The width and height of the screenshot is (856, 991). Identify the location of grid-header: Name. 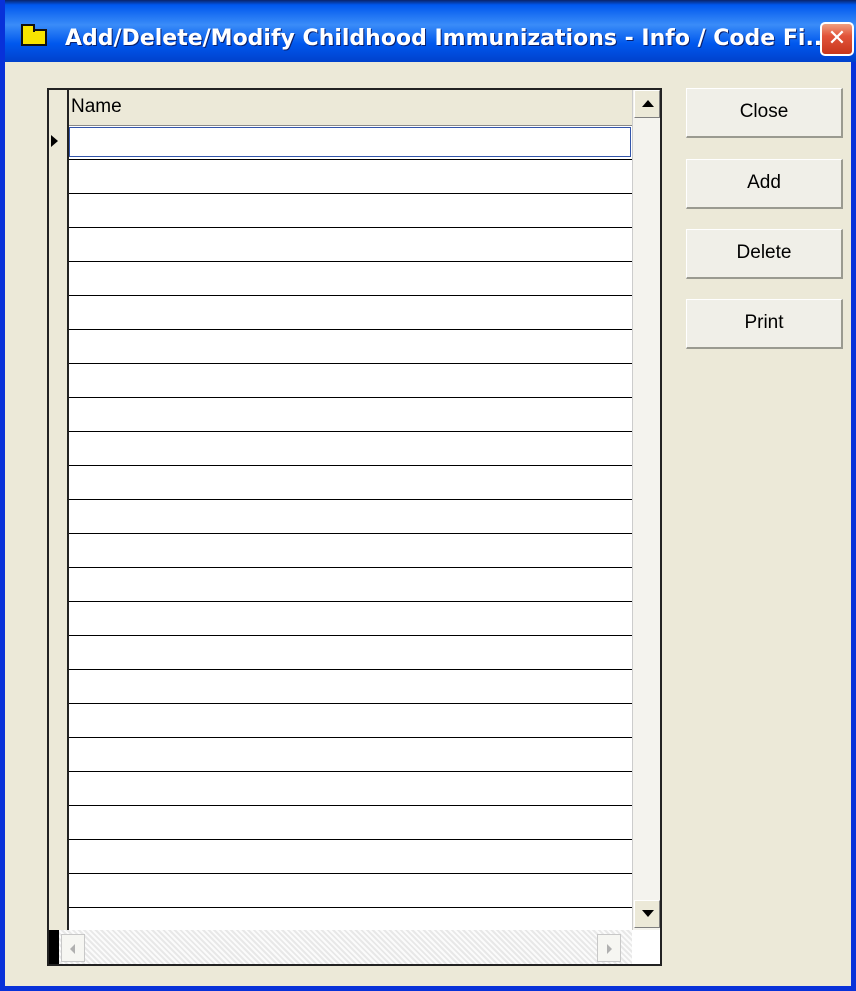
(364, 108).